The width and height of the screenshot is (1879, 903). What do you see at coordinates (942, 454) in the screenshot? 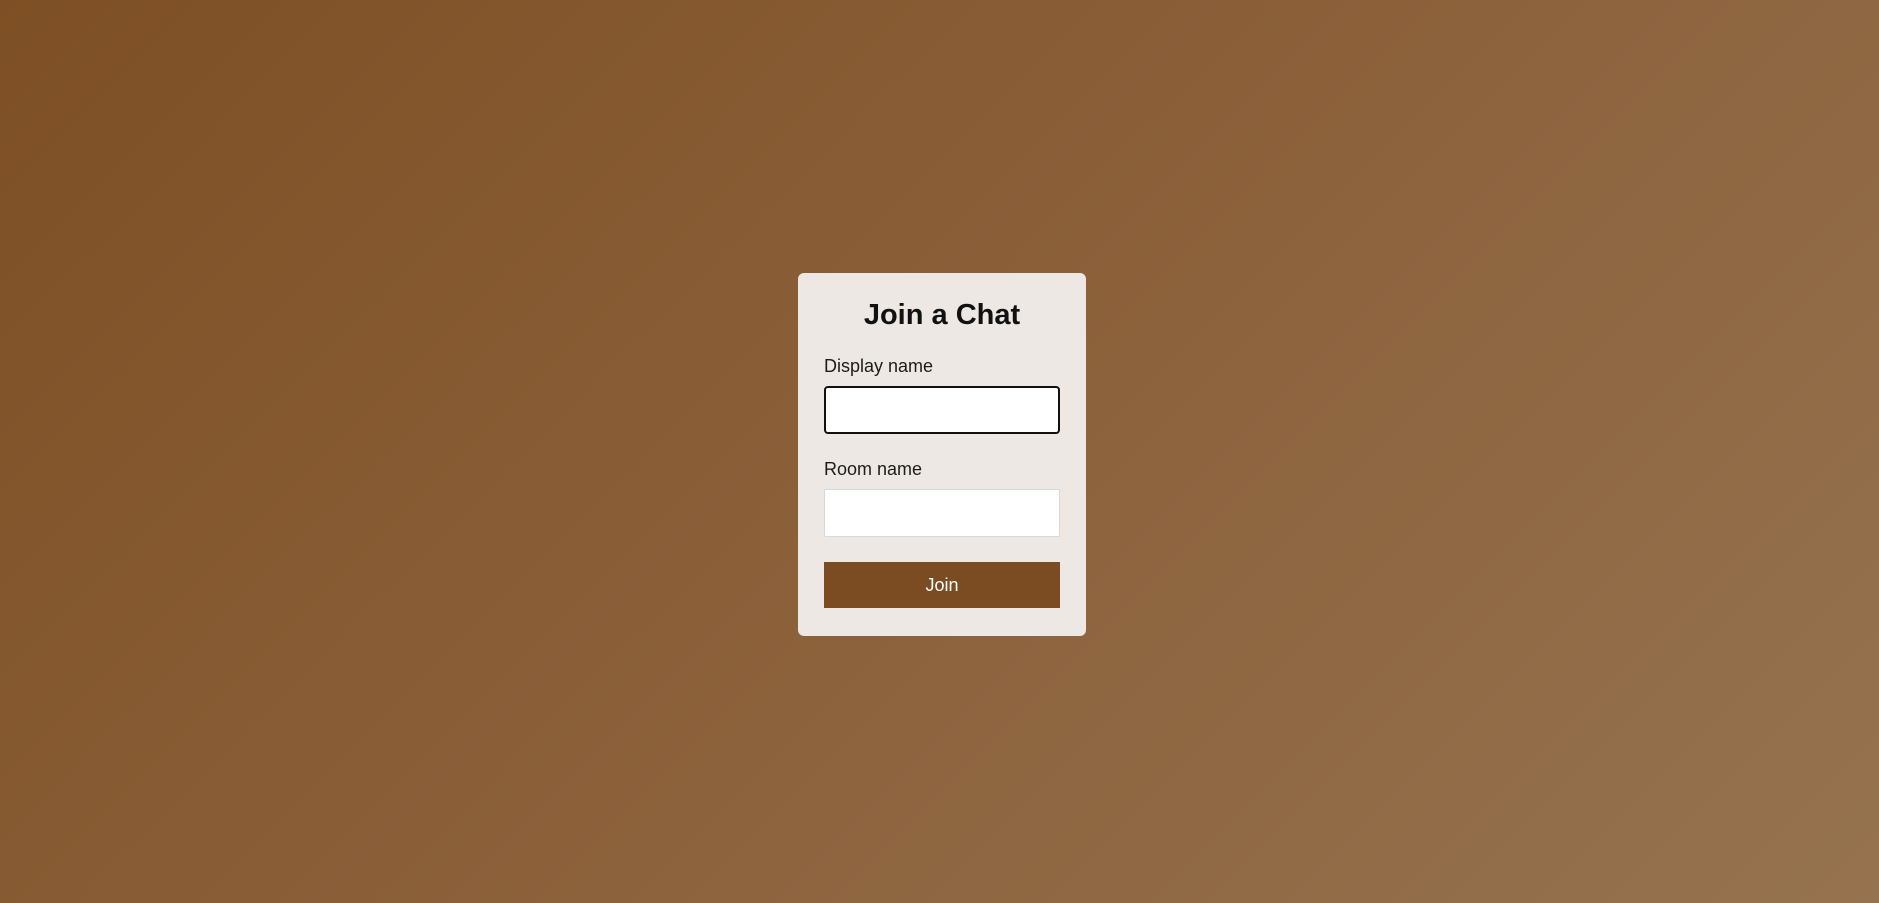
I see `join-chat-card: Join a Chat Display name Room name Join` at bounding box center [942, 454].